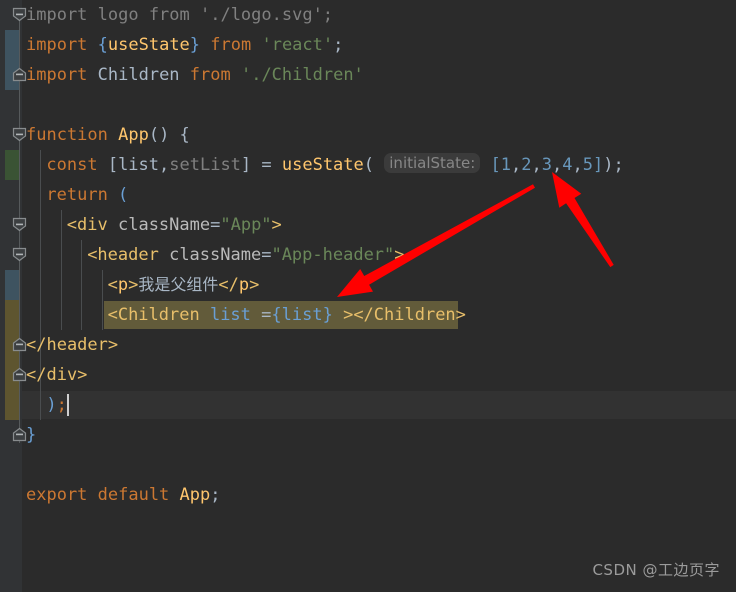  I want to click on parameter-hint-inlay: initialState:, so click(432, 163).